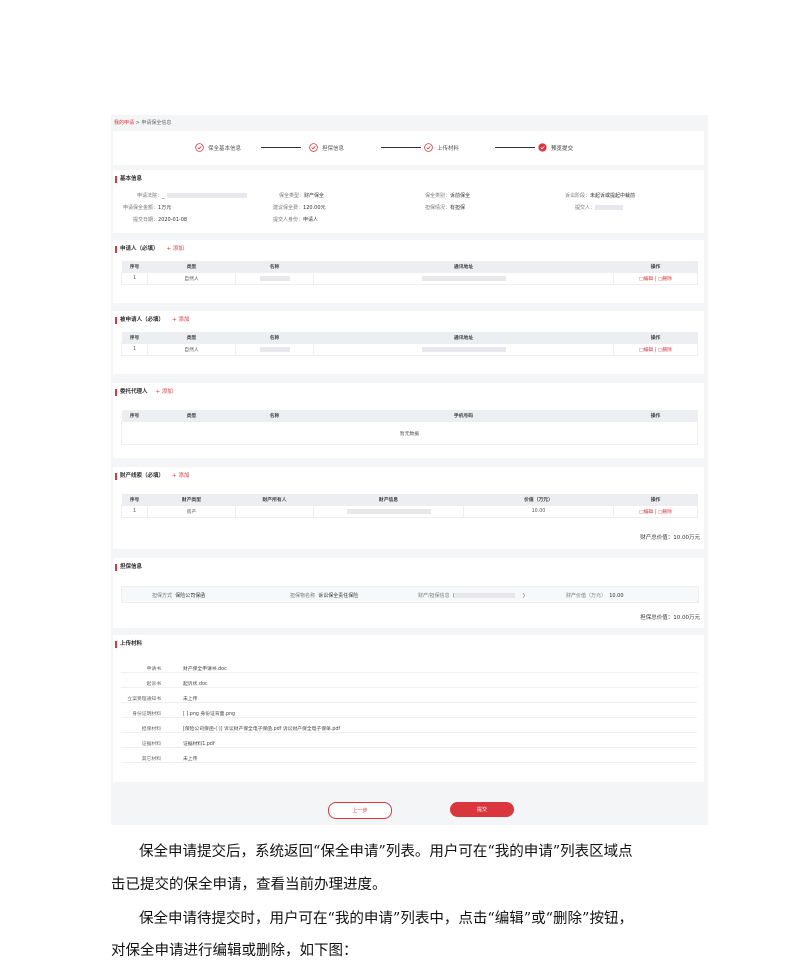 This screenshot has width=794, height=977. I want to click on guarantee-item: 担保物名称 诉讼保全责任保险, so click(324, 596).